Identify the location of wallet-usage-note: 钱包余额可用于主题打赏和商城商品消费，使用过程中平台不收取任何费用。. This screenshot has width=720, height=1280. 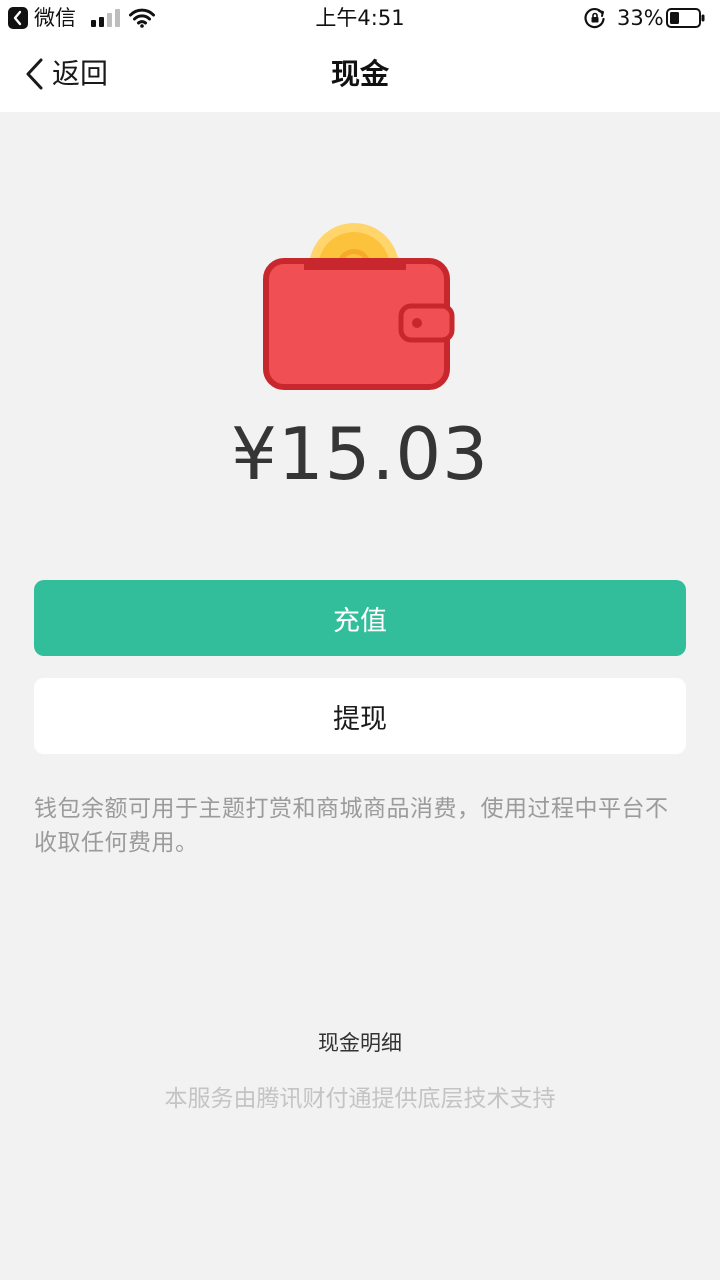
(351, 826).